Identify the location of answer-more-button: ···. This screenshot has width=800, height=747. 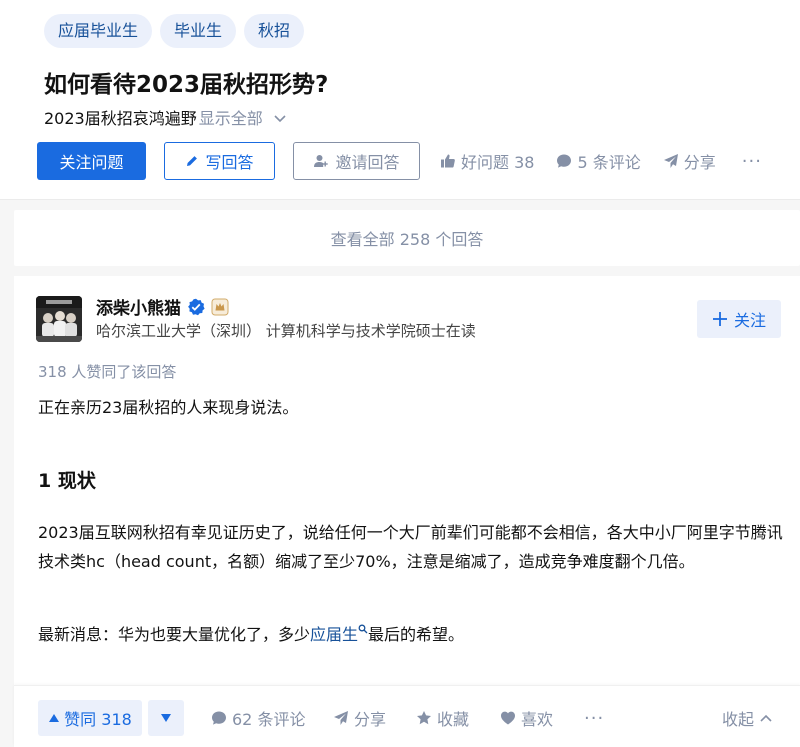
(594, 718).